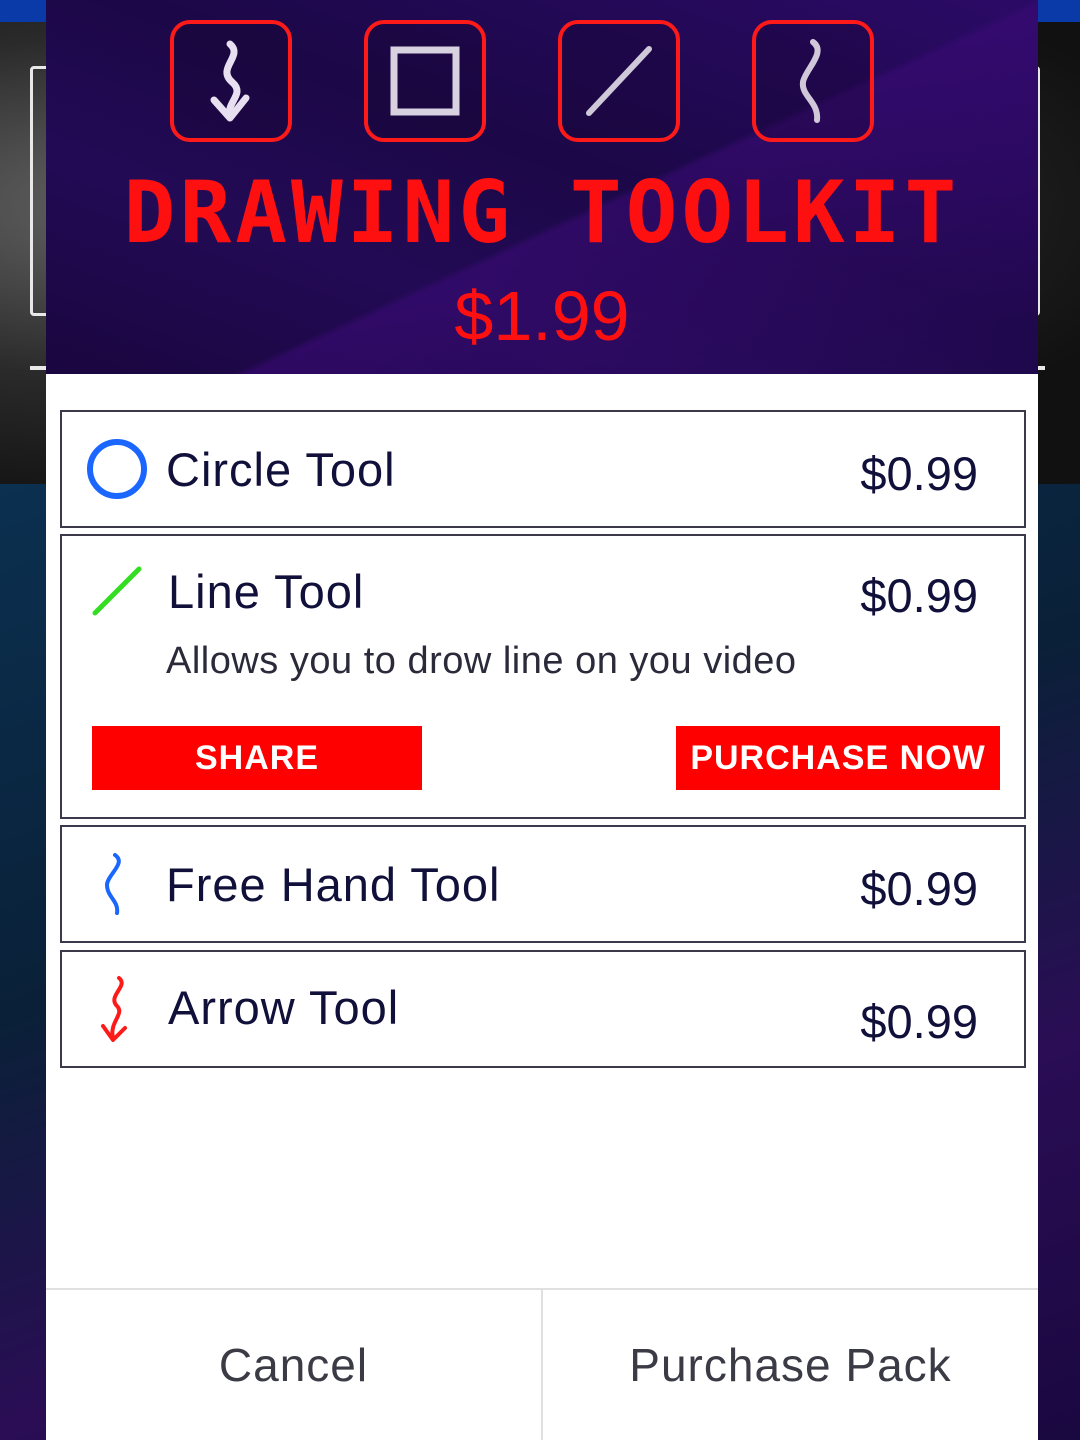 This screenshot has height=1440, width=1080. I want to click on banner-title: DRAWING TOOLKIT, so click(542, 213).